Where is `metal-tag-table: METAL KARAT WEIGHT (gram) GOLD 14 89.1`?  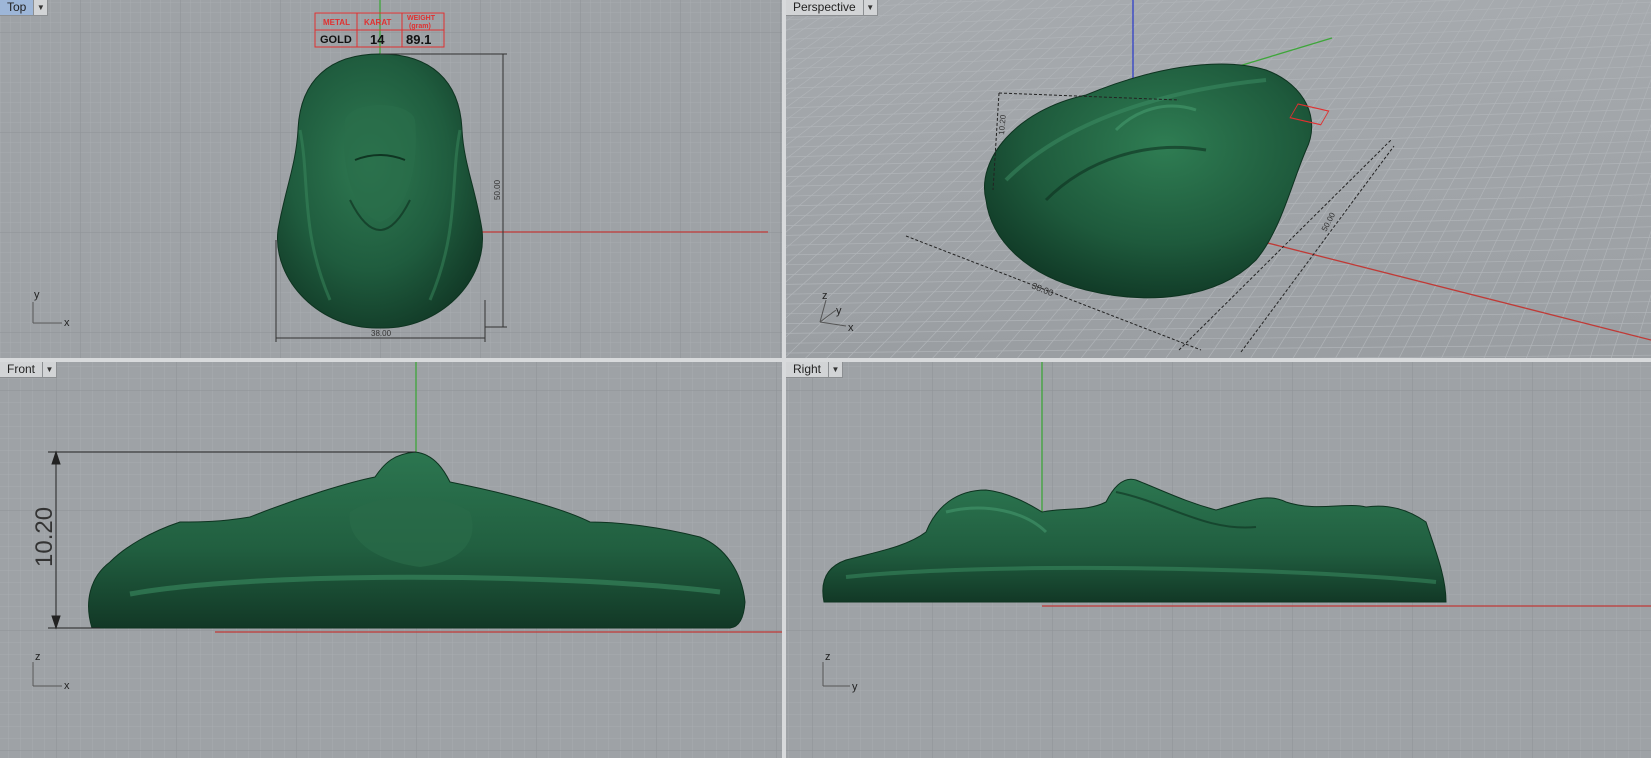
metal-tag-table: METAL KARAT WEIGHT (gram) GOLD 14 89.1 is located at coordinates (379, 30).